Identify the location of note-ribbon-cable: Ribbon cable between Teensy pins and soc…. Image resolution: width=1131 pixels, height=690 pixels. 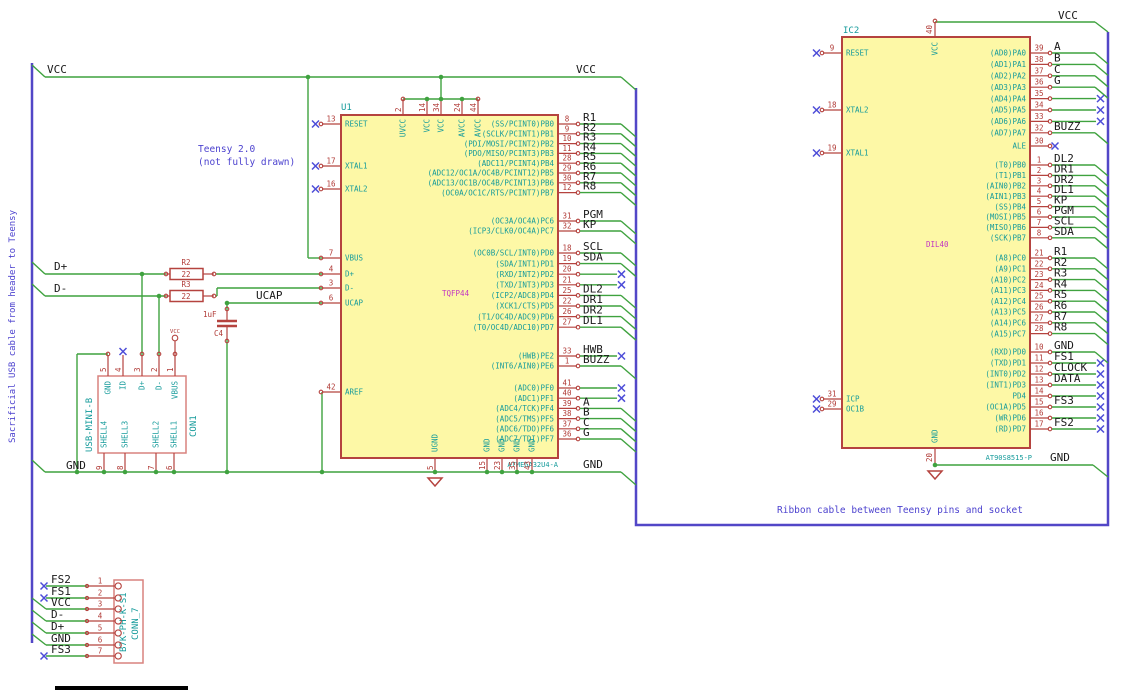
(900, 510).